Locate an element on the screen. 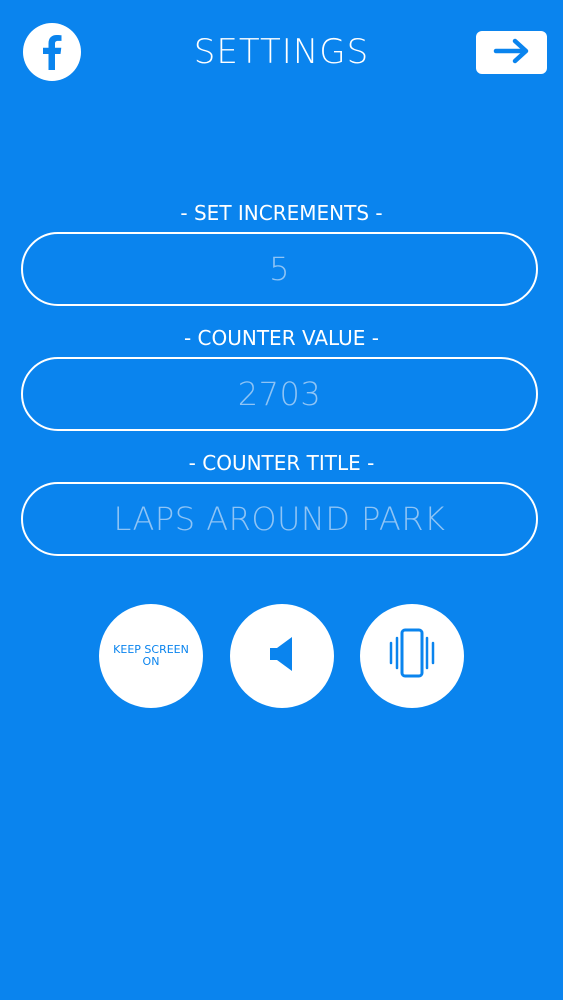  counter-title-value: LAPS AROUND PARK is located at coordinates (279, 519).